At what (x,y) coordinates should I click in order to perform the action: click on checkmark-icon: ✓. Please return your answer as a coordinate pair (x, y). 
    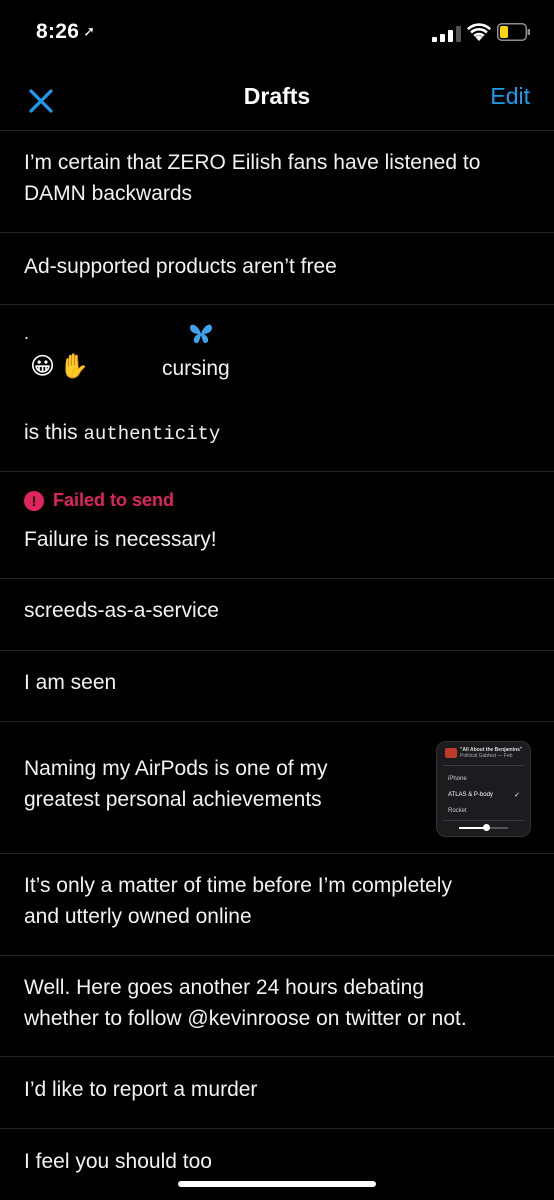
    Looking at the image, I should click on (517, 795).